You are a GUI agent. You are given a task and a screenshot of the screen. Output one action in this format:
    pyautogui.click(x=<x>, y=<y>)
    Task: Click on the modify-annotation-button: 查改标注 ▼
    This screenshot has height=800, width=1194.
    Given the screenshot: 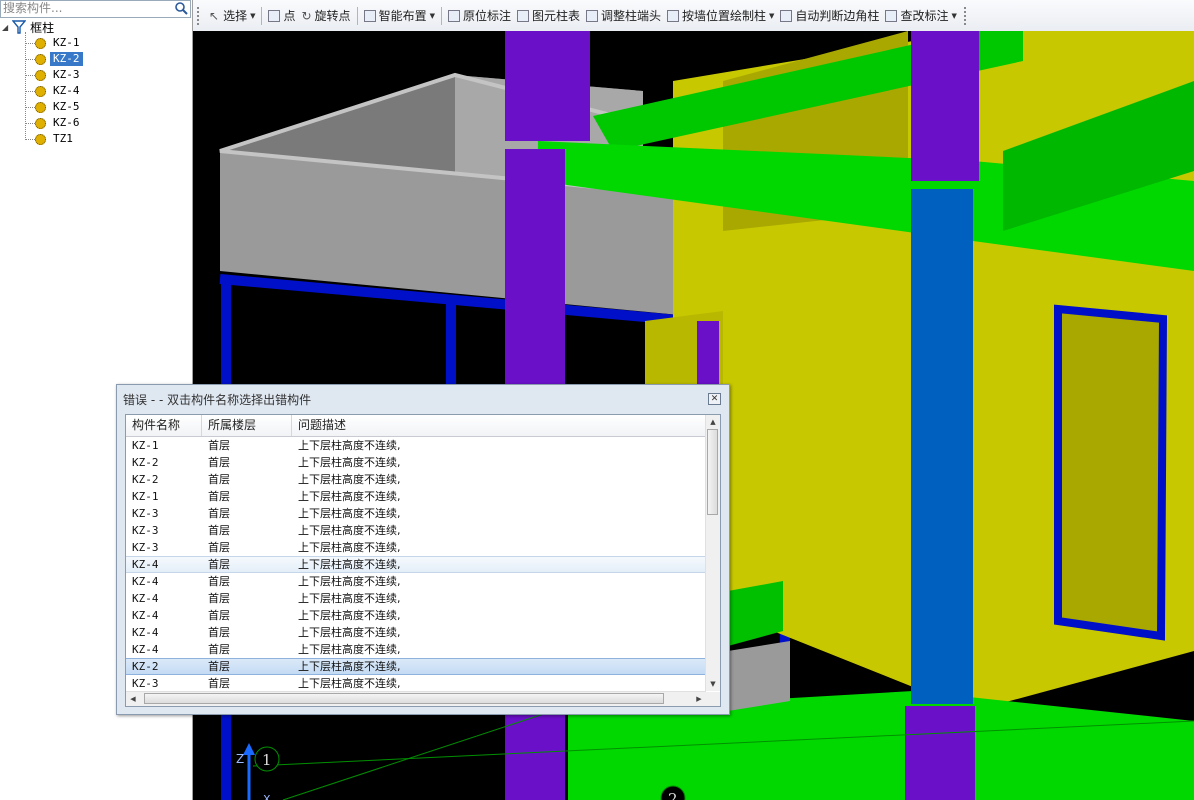 What is the action you would take?
    pyautogui.click(x=920, y=16)
    